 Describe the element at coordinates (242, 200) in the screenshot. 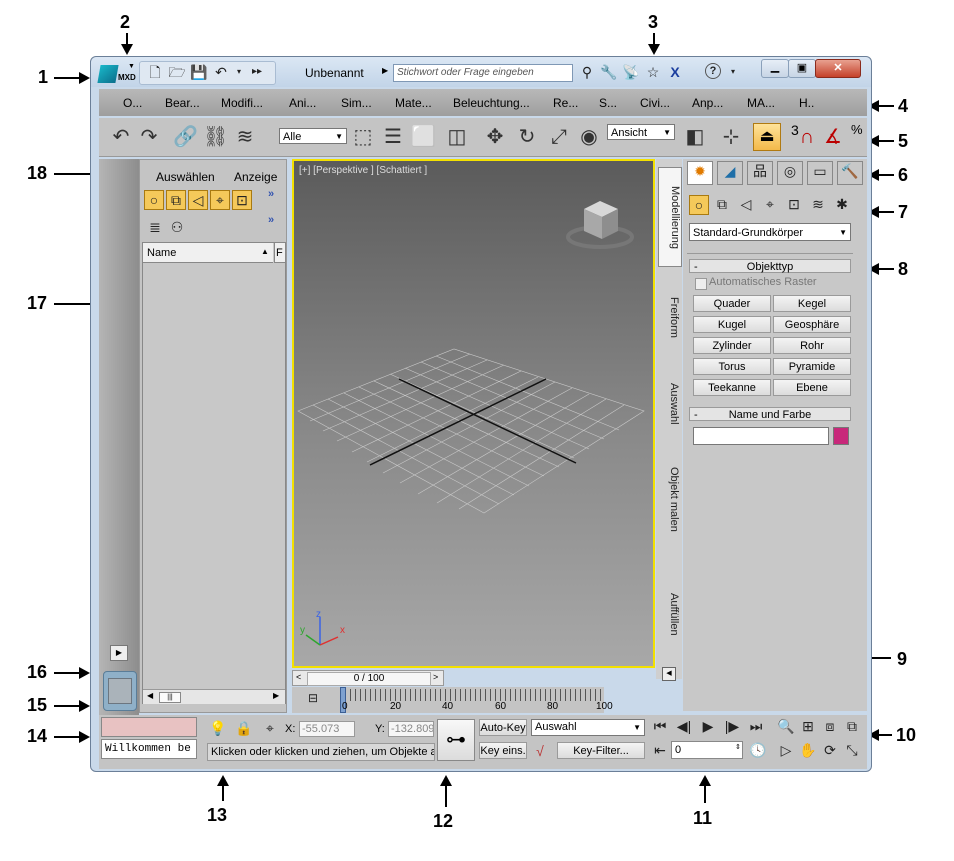

I see `filter-helpers-icon: ⊡` at that location.